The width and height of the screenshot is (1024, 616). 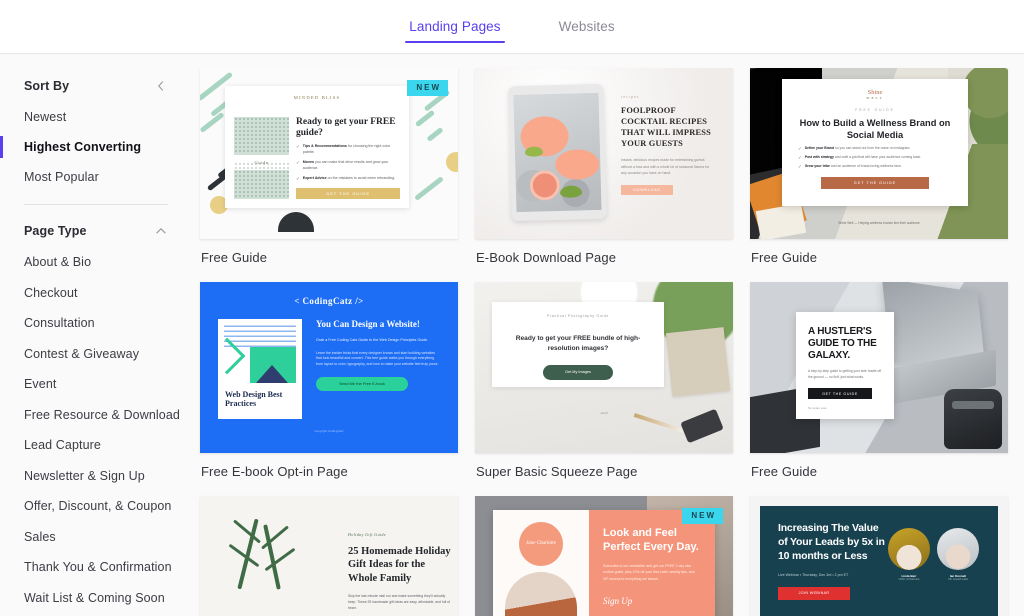 What do you see at coordinates (578, 316) in the screenshot?
I see `preview-kicker: Practical Photography Guide` at bounding box center [578, 316].